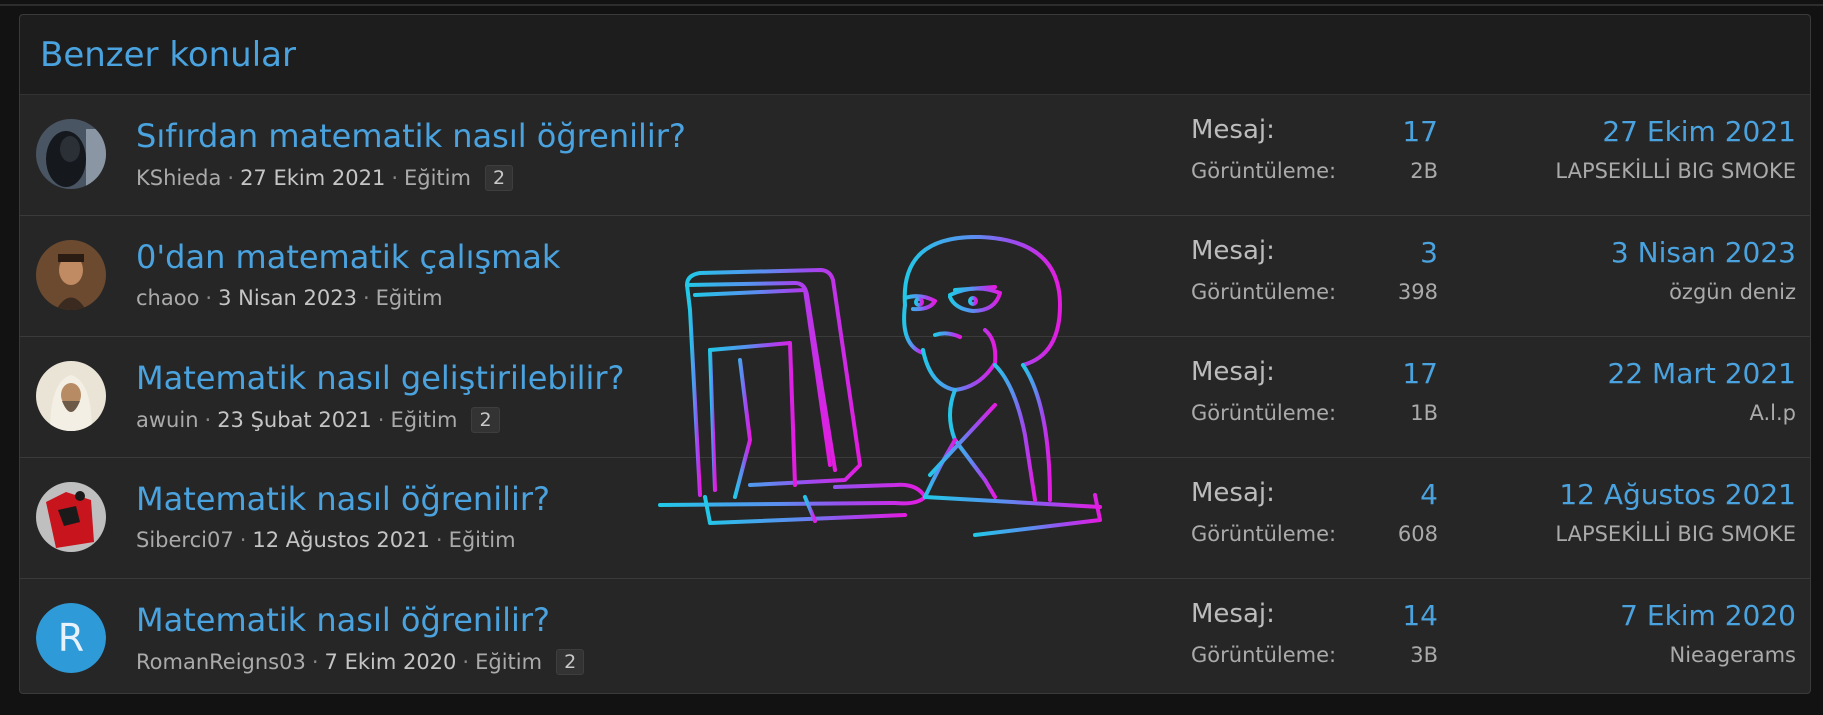  I want to click on views-count: 2B, so click(1424, 171).